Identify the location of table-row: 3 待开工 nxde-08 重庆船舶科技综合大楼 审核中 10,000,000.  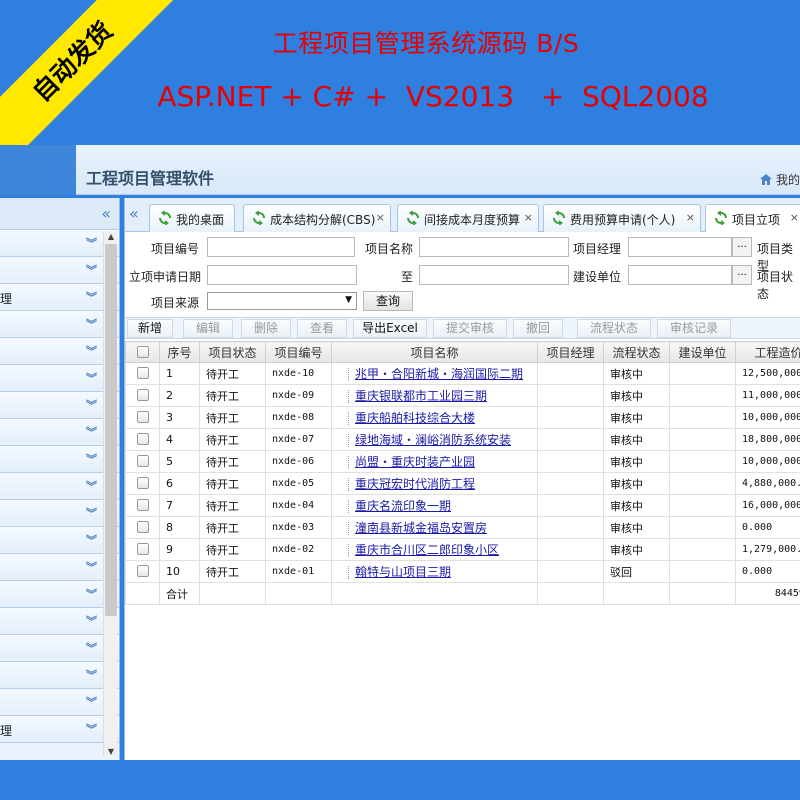
(462, 417).